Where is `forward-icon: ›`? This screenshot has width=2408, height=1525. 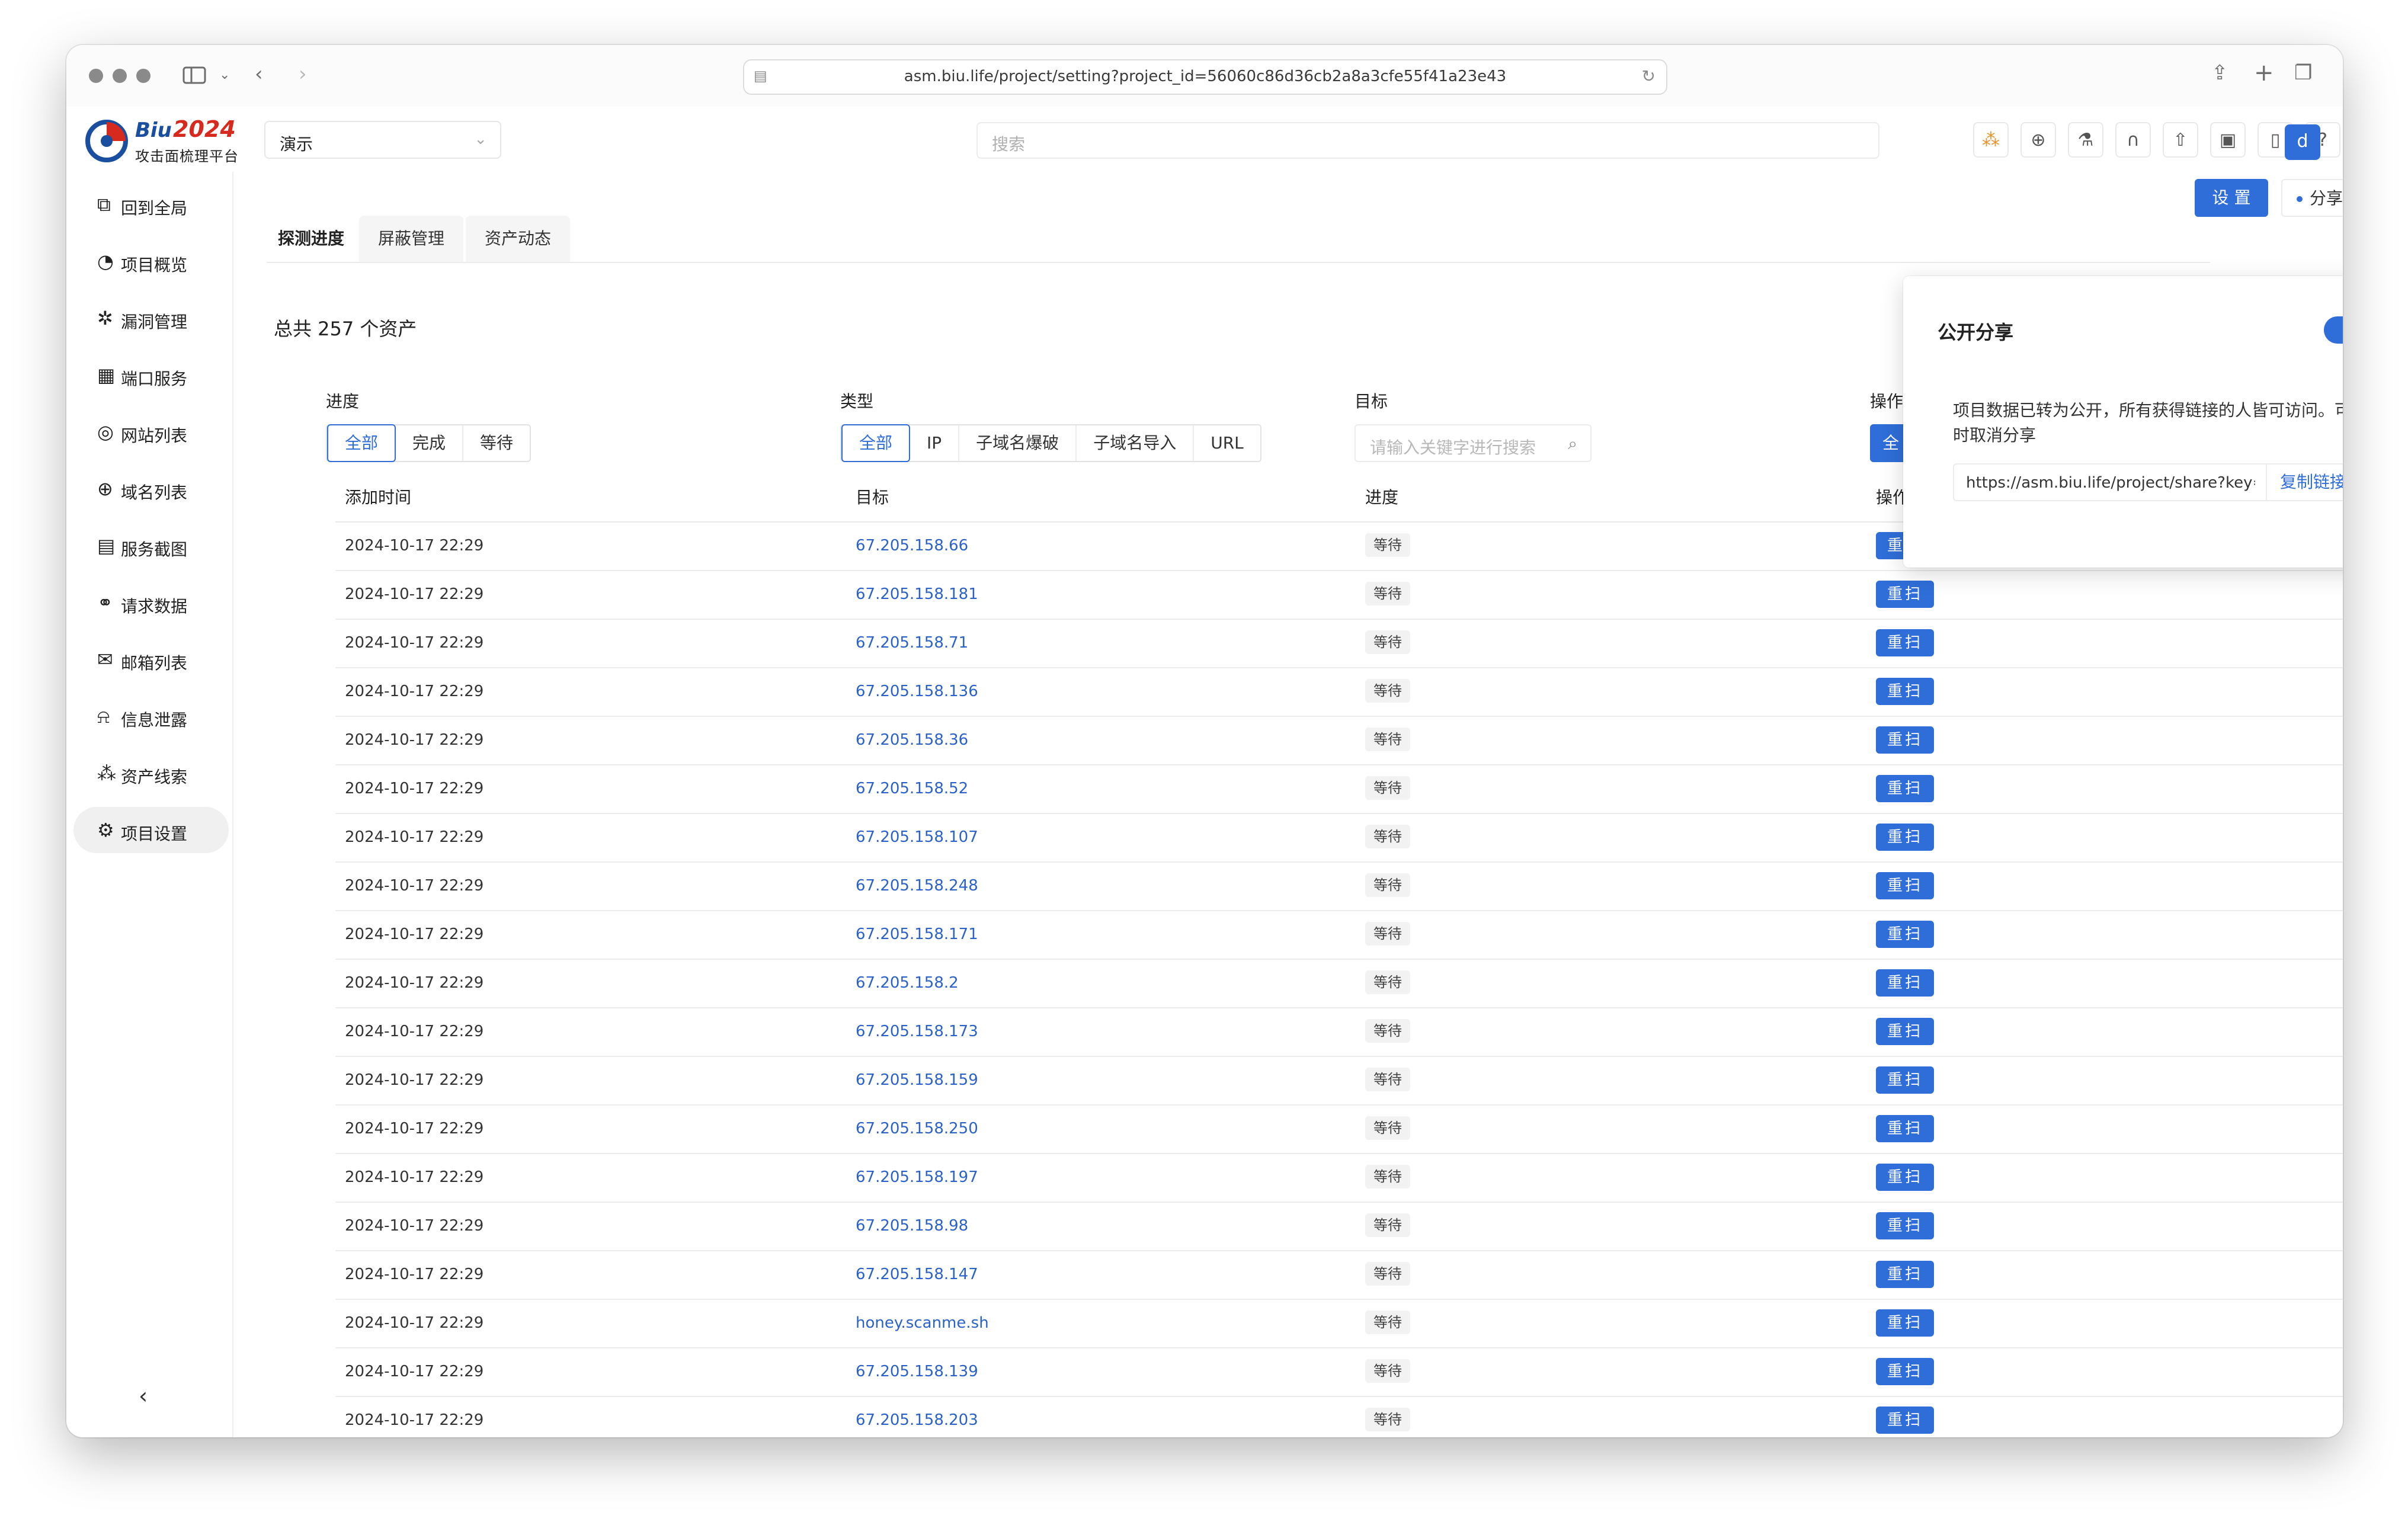
forward-icon: › is located at coordinates (303, 74).